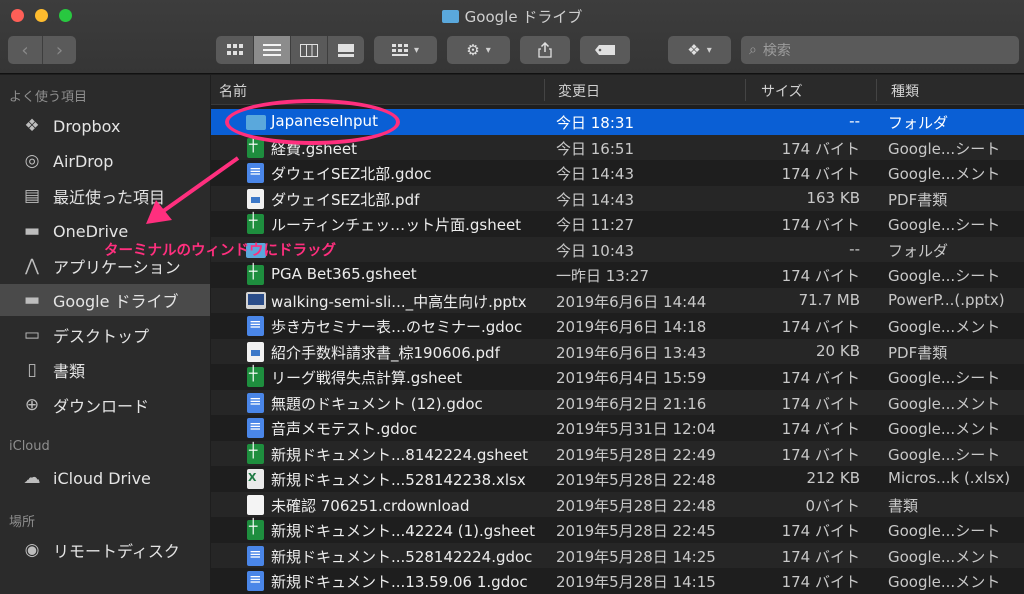 The image size is (1024, 594). I want to click on file-date: 2019年5月28日 22:49, so click(636, 454).